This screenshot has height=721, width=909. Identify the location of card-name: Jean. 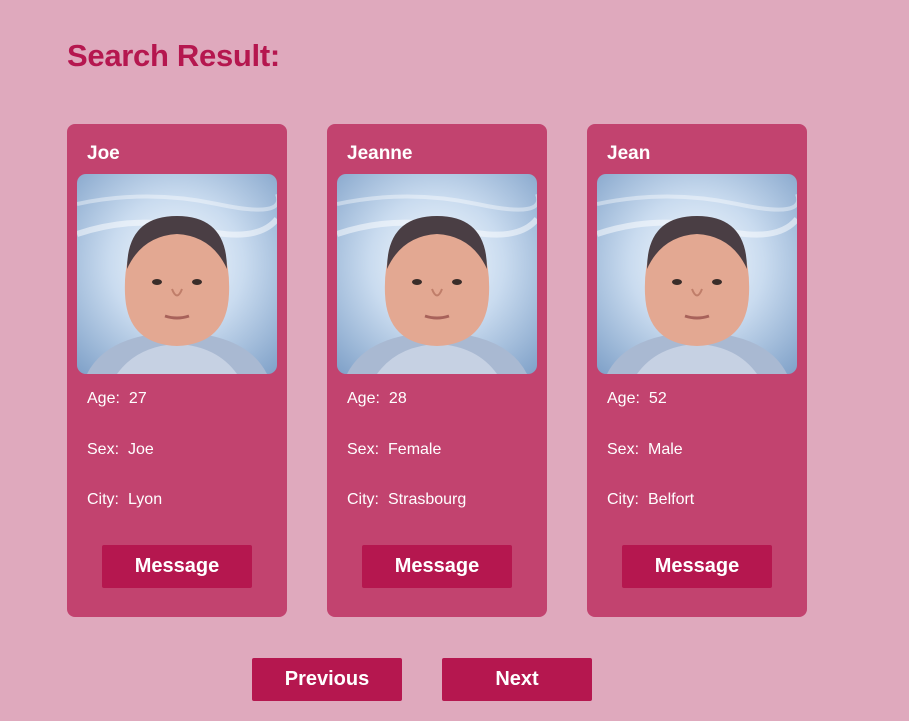
(629, 153).